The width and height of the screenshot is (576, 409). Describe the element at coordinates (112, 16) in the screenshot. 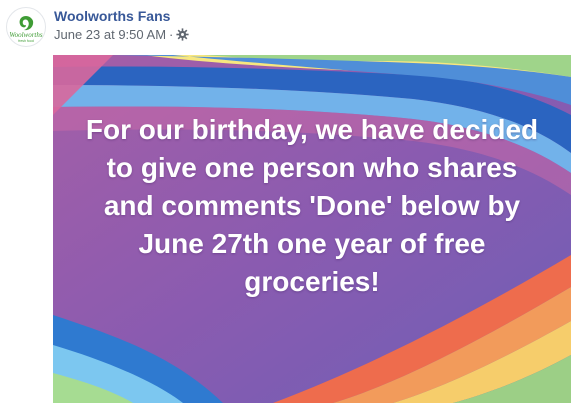

I see `page-name-link: Woolworths Fans` at that location.